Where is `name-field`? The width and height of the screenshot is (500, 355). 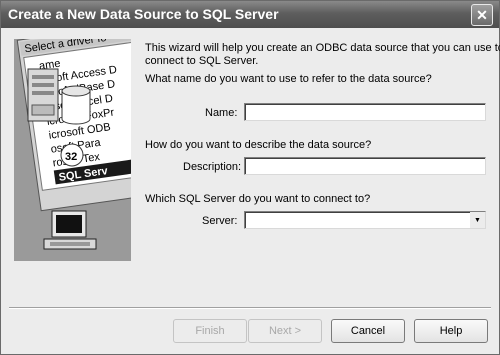 name-field is located at coordinates (365, 112).